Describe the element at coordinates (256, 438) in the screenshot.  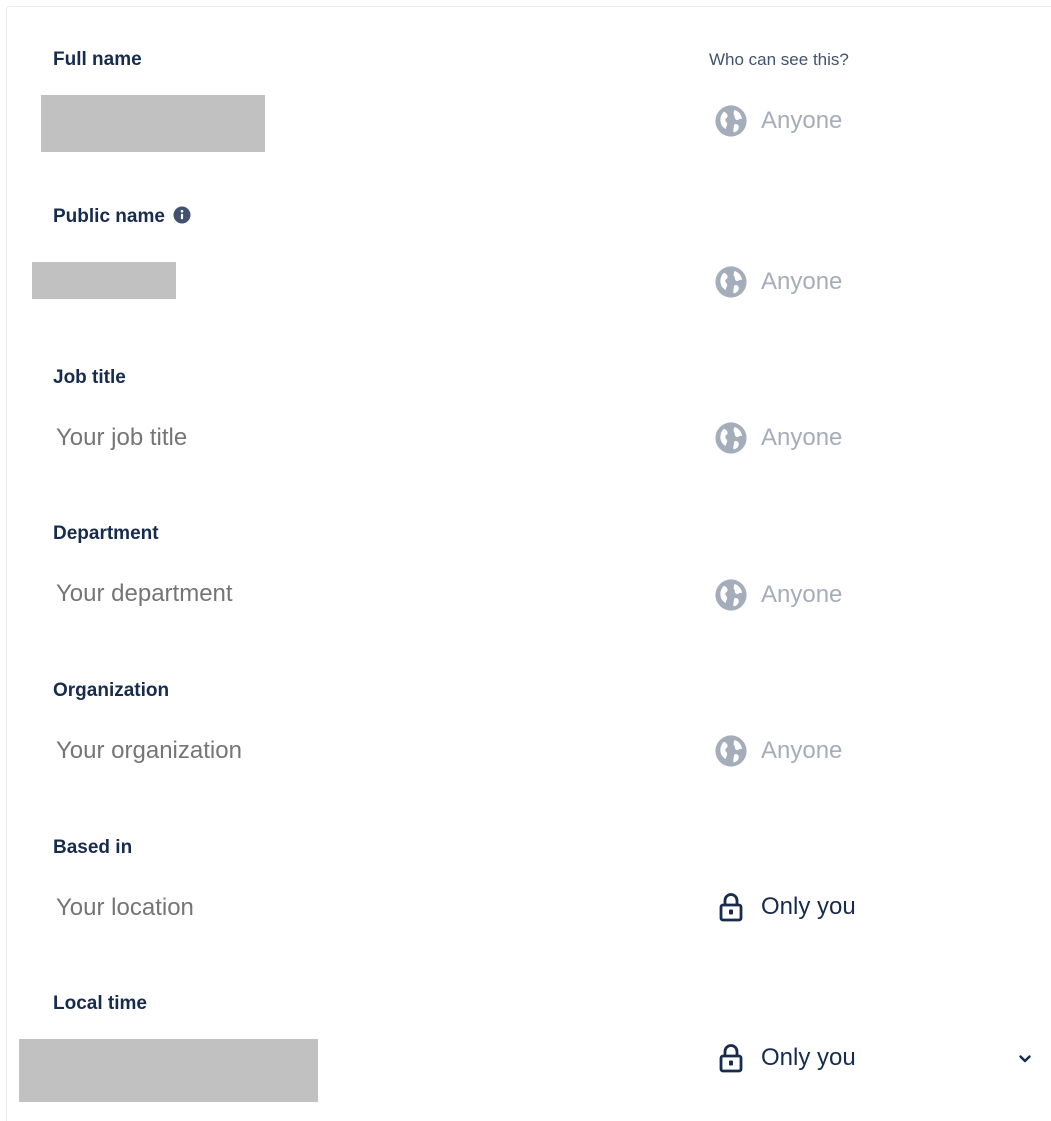
I see `job-title-input` at that location.